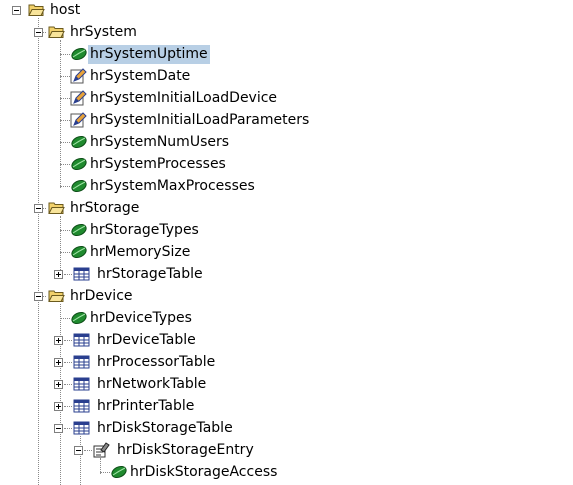 This screenshot has width=573, height=485. I want to click on tree-node-label: hrSystemInitialLoadParameters, so click(199, 120).